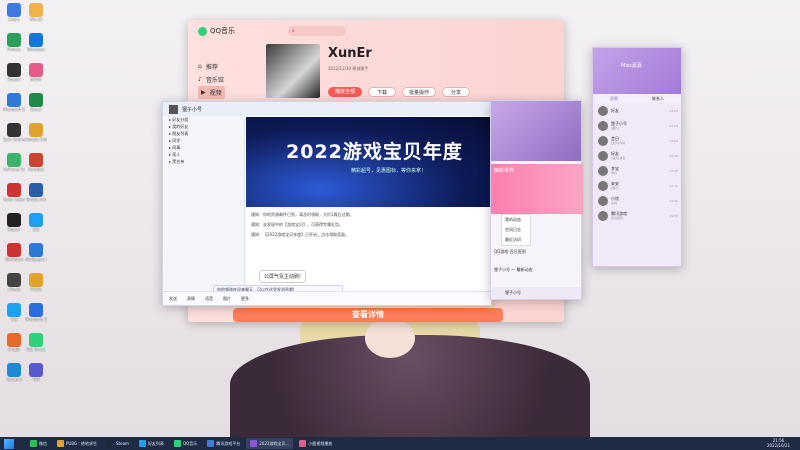  I want to click on music-nav-library: ♪ 音乐馆, so click(211, 79).